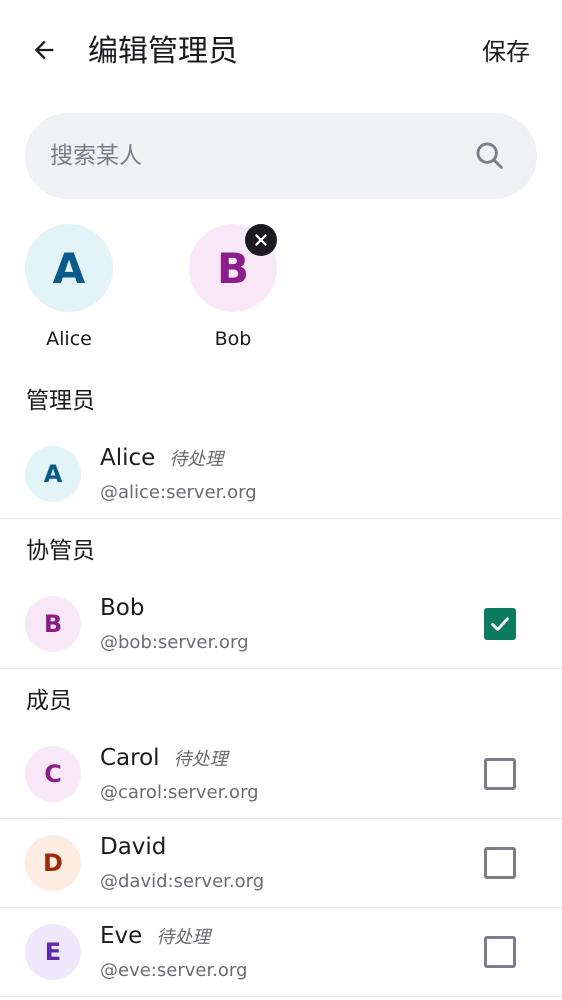 This screenshot has width=562, height=1000. I want to click on user-name: Carol, so click(130, 758).